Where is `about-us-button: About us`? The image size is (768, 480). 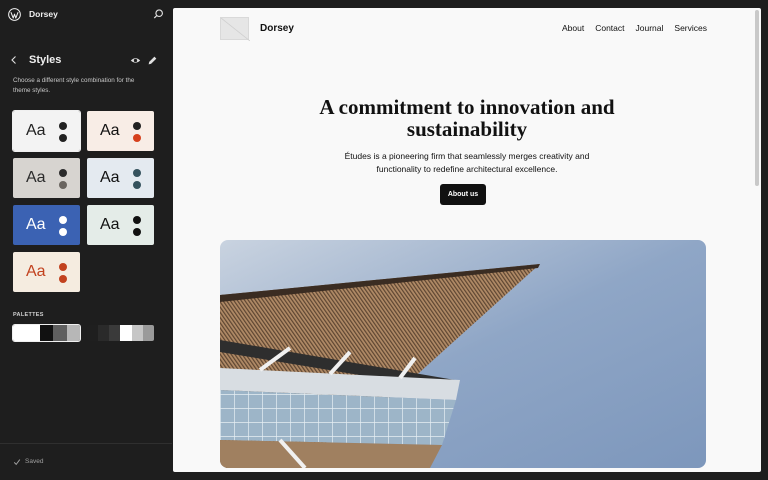 about-us-button: About us is located at coordinates (463, 194).